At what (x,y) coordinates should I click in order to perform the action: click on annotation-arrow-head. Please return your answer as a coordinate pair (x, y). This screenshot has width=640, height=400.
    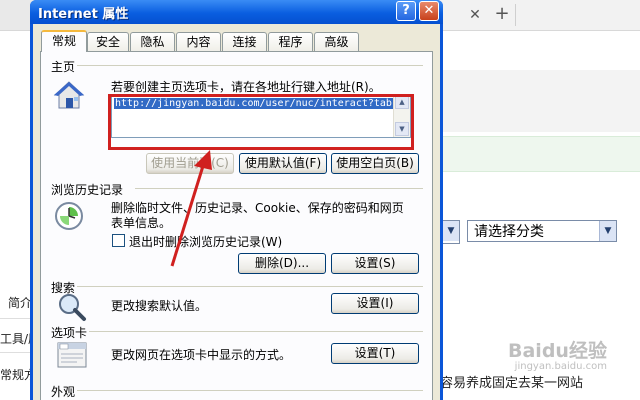
    Looking at the image, I should click on (203, 160).